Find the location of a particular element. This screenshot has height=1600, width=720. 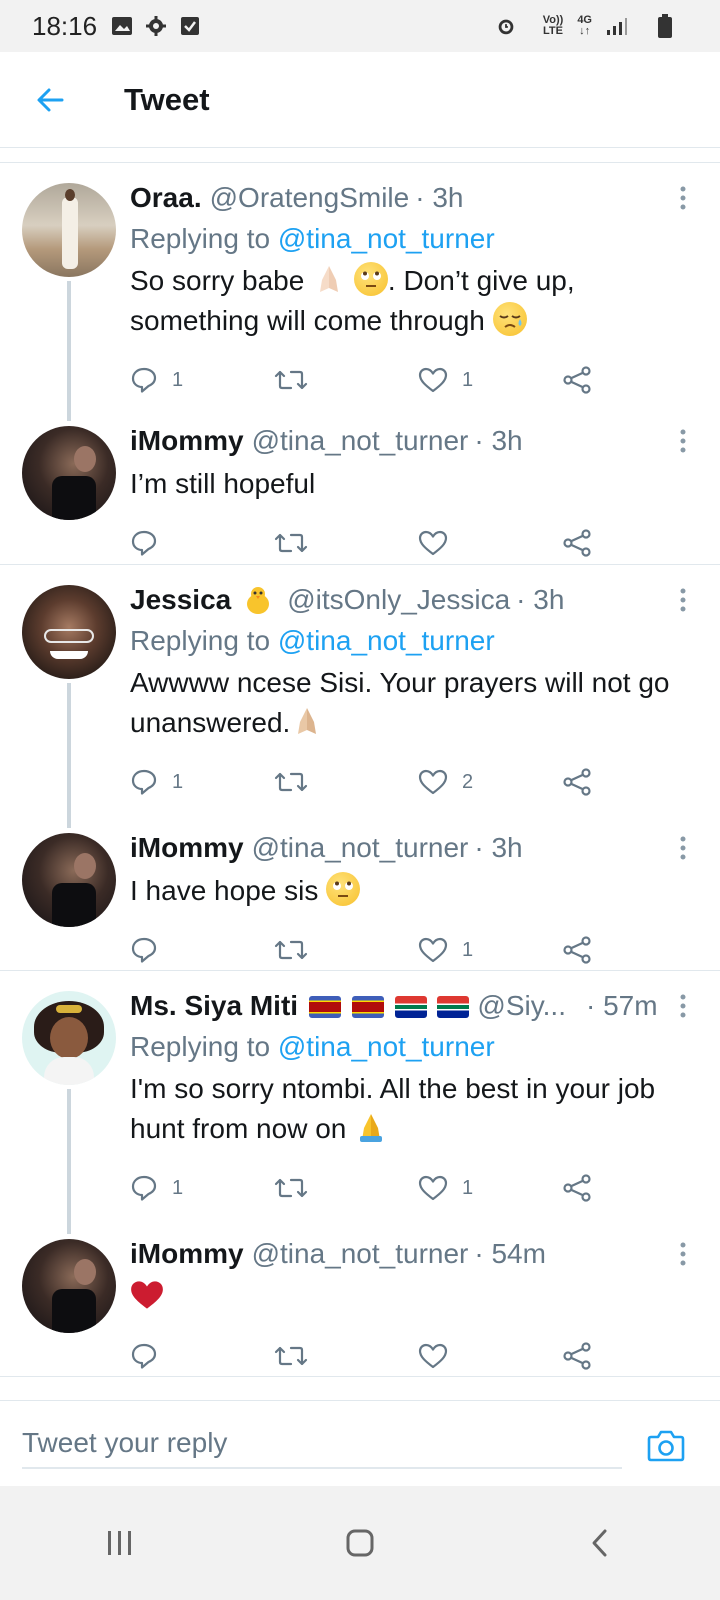

replying-to: Replying to @tina_not_turner is located at coordinates (312, 1046).